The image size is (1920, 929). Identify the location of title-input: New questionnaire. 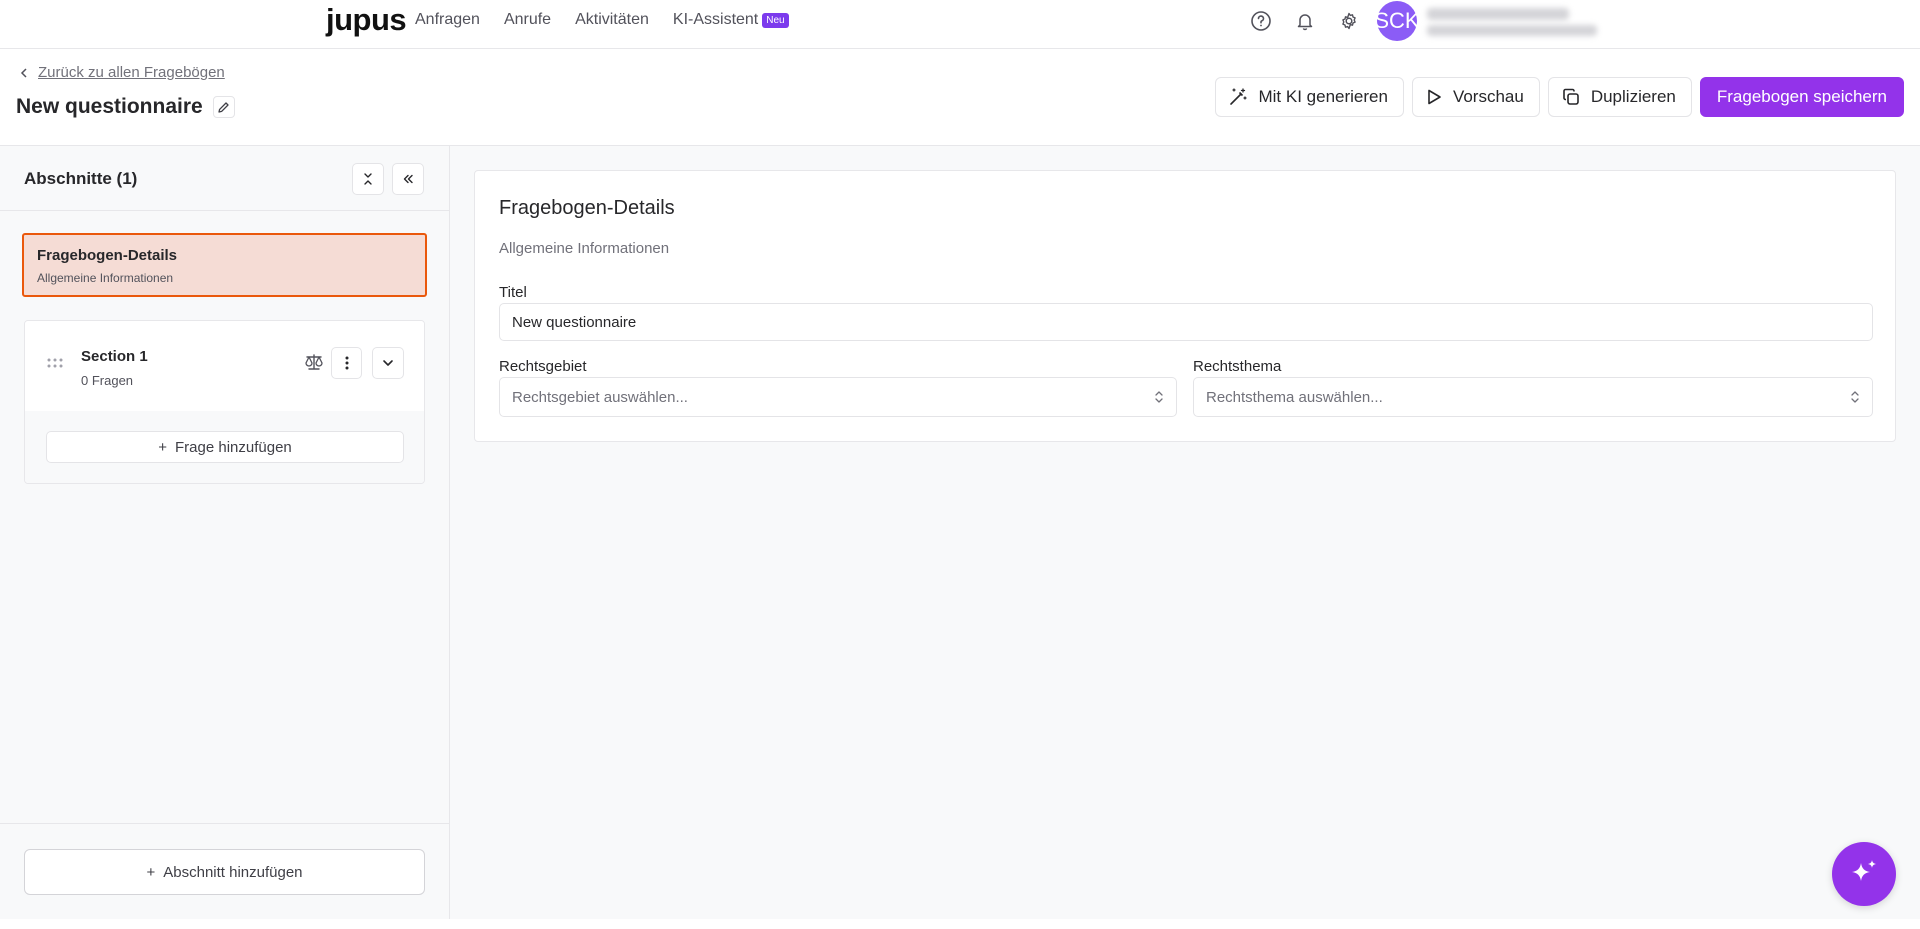
(1186, 322).